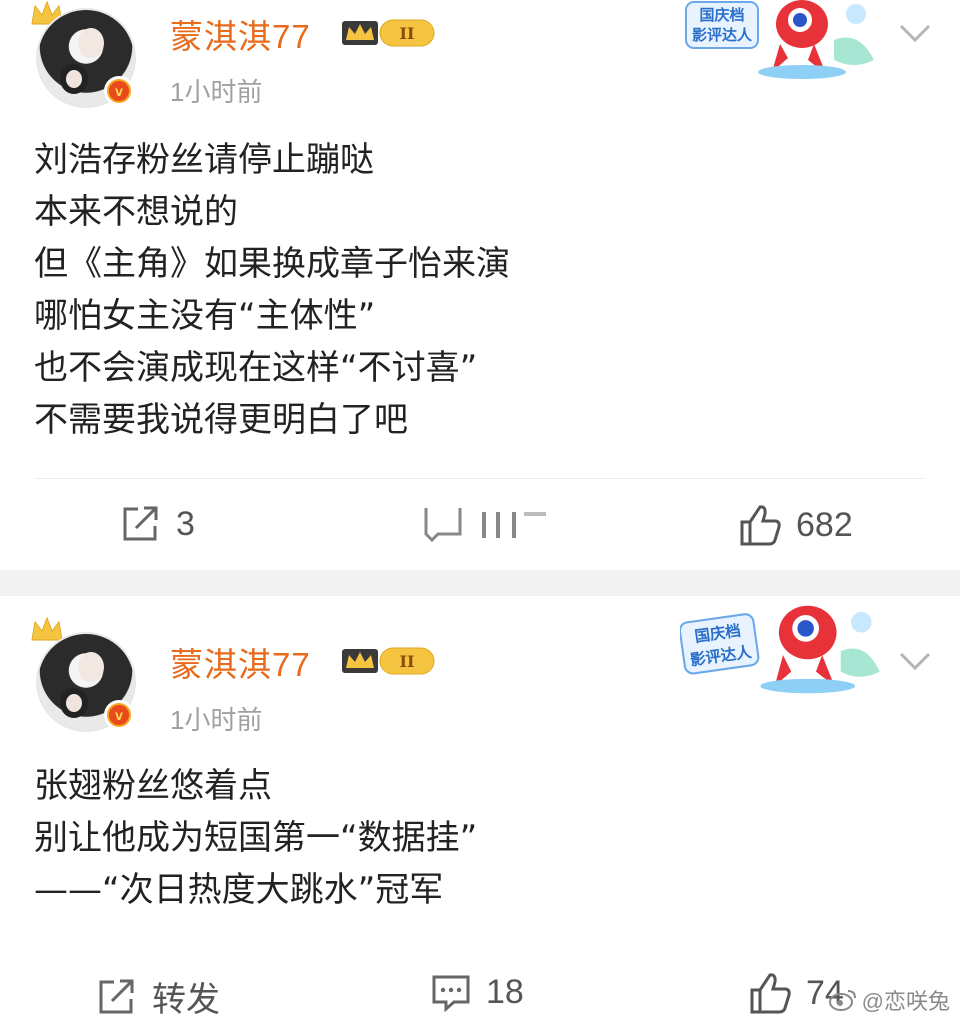 This screenshot has height=1026, width=960. Describe the element at coordinates (505, 991) in the screenshot. I see `comment-count: 18` at that location.